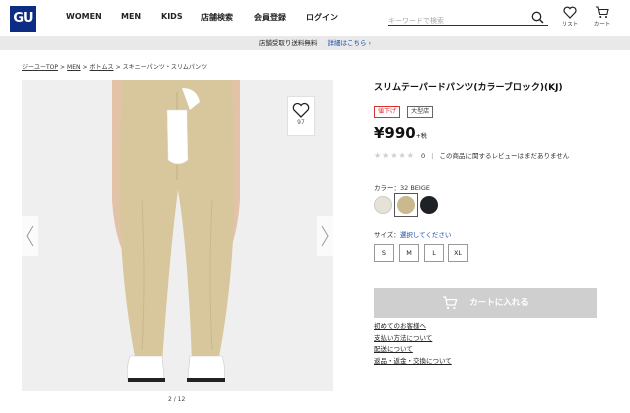 The width and height of the screenshot is (630, 413). I want to click on product-price: ¥990+税, so click(400, 133).